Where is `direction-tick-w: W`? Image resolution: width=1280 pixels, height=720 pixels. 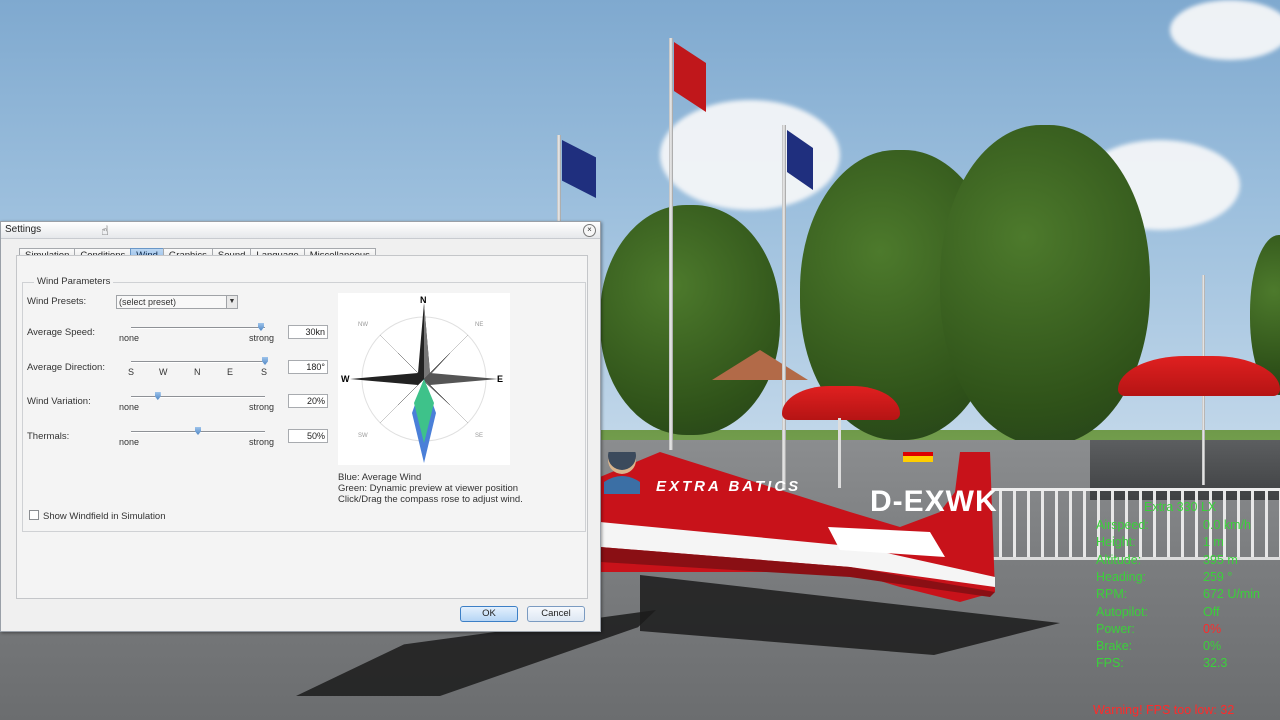
direction-tick-w: W is located at coordinates (163, 372).